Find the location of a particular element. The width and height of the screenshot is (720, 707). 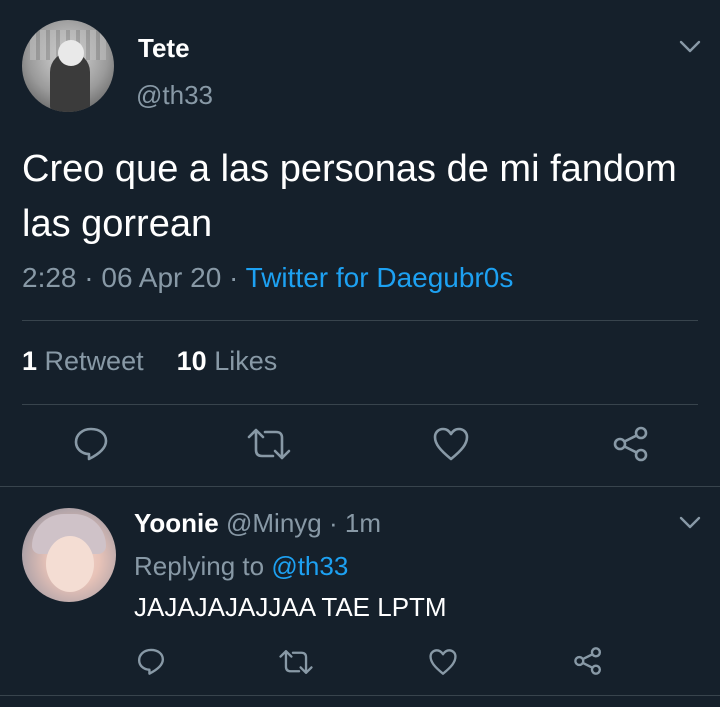

replying-to-mention: @th33 is located at coordinates (309, 566).